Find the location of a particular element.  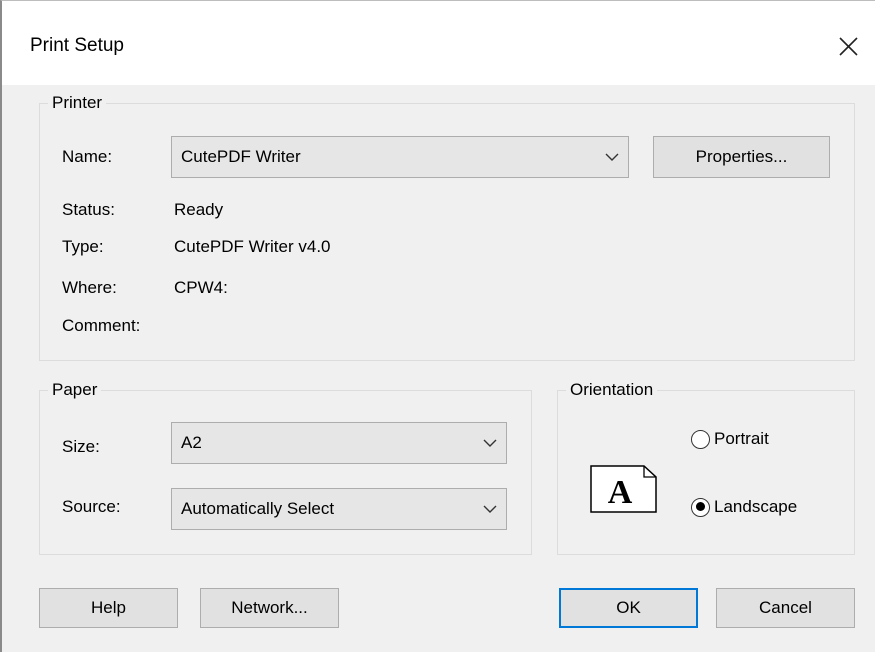

where-label: Where: is located at coordinates (89, 287).